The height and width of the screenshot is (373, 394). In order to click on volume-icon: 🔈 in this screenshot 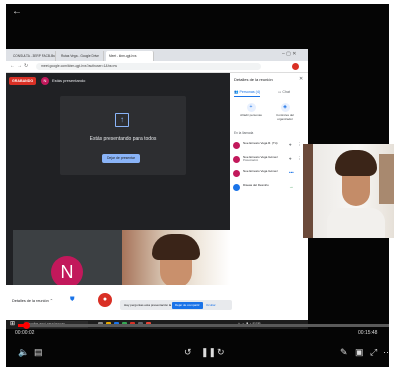, I will do `click(23, 352)`.